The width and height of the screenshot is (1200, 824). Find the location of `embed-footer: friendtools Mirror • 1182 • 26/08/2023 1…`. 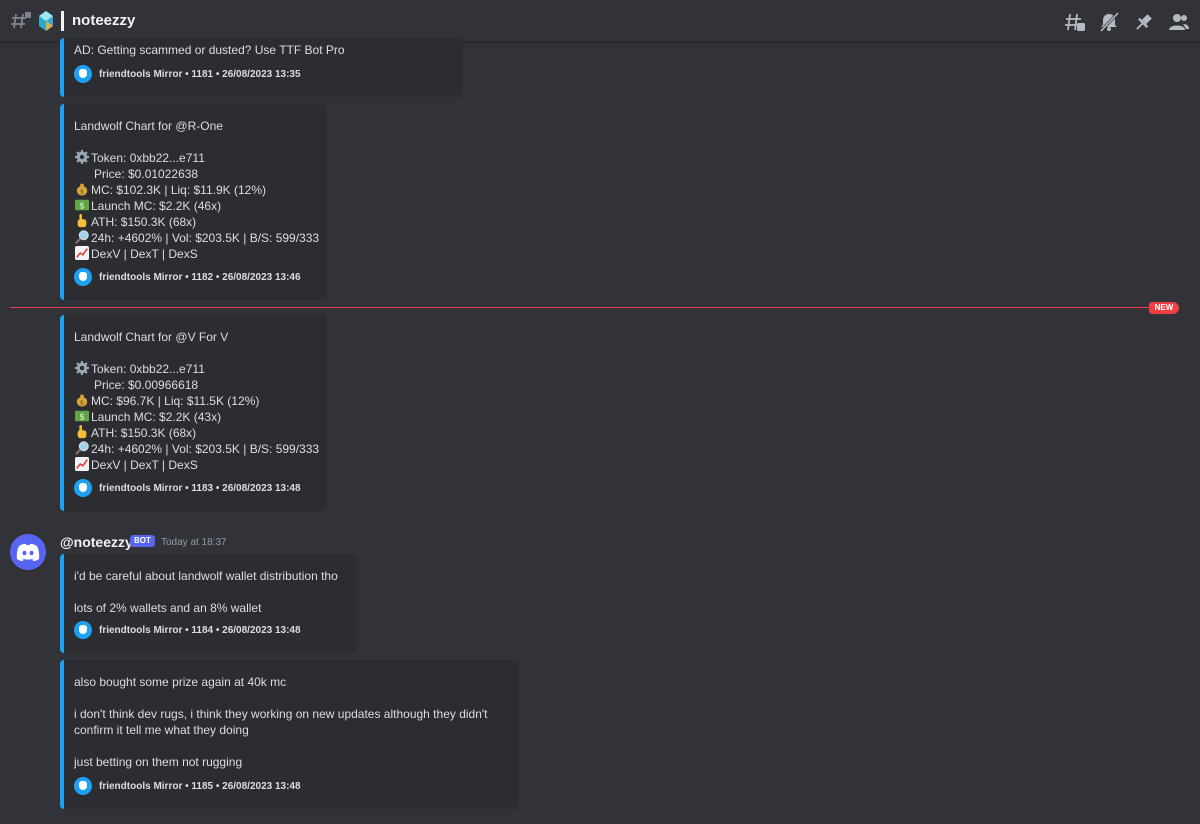

embed-footer: friendtools Mirror • 1182 • 26/08/2023 1… is located at coordinates (187, 277).